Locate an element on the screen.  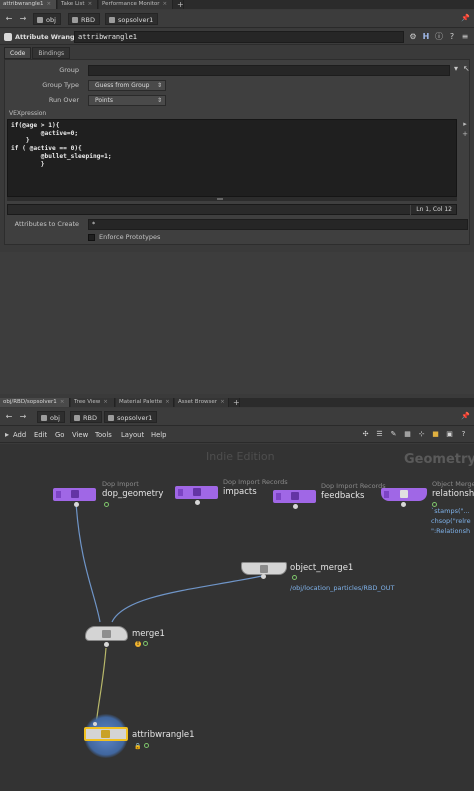
snap-icon: ⊹ is located at coordinates (421, 434).